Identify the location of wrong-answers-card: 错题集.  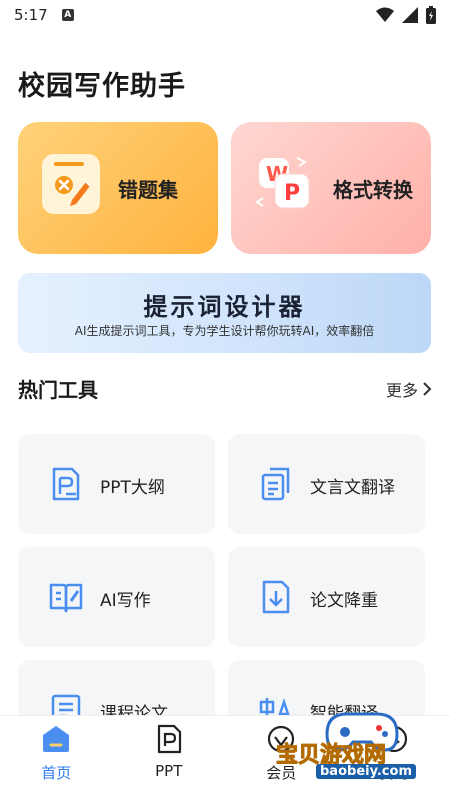
(118, 188).